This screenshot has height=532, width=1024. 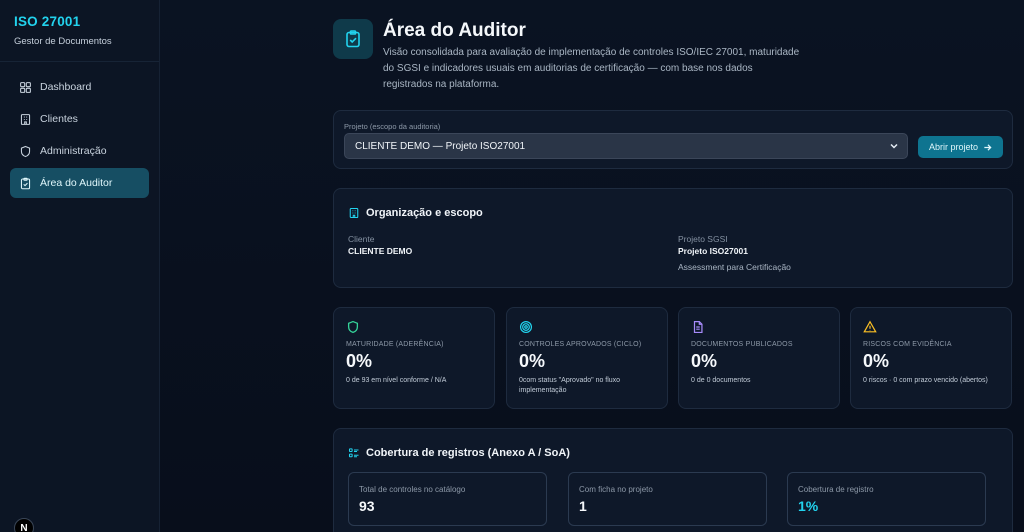 I want to click on project-sgsi-value: Projeto ISO27001, so click(x=713, y=251).